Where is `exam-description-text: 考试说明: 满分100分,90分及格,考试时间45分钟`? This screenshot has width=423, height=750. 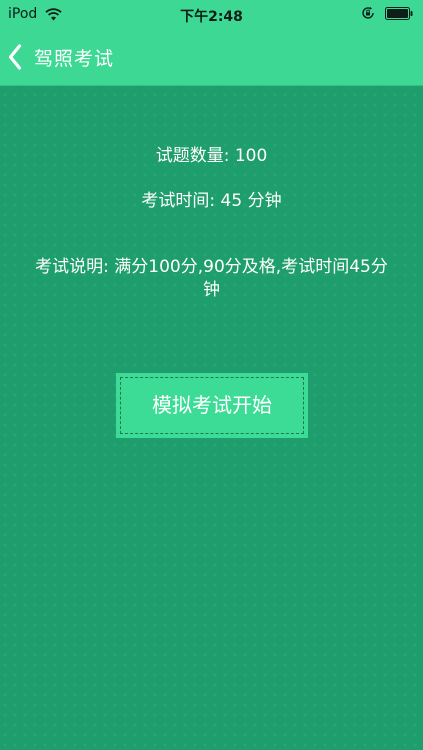 exam-description-text: 考试说明: 满分100分,90分及格,考试时间45分钟 is located at coordinates (211, 278).